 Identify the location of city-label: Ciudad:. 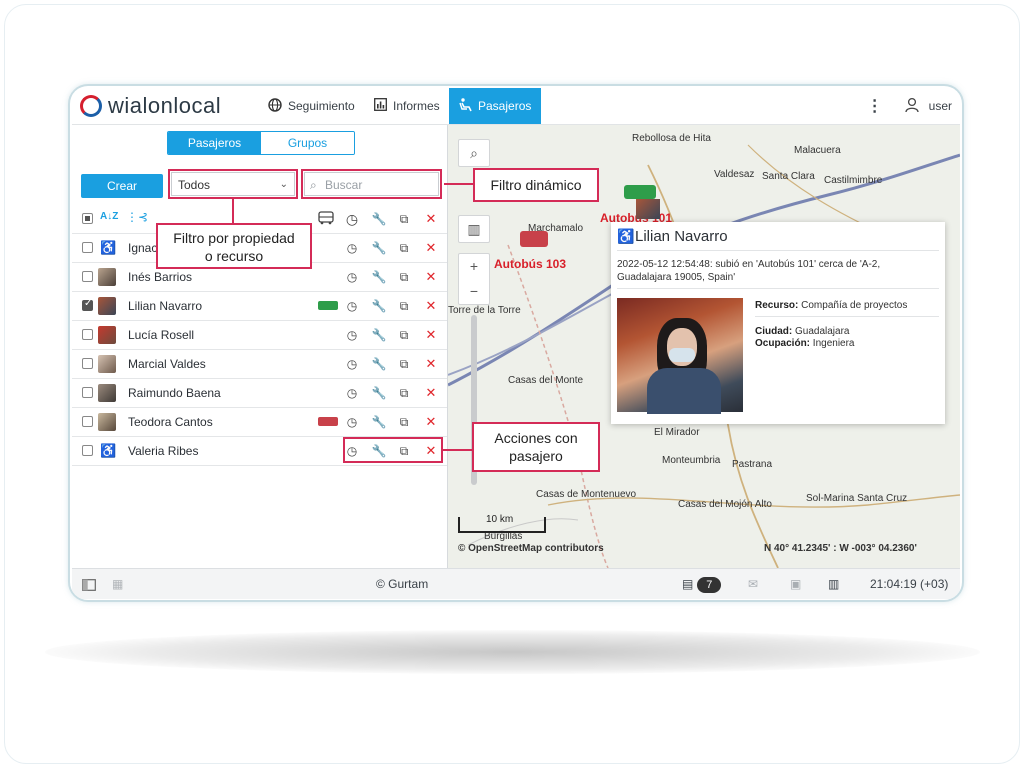
(774, 331).